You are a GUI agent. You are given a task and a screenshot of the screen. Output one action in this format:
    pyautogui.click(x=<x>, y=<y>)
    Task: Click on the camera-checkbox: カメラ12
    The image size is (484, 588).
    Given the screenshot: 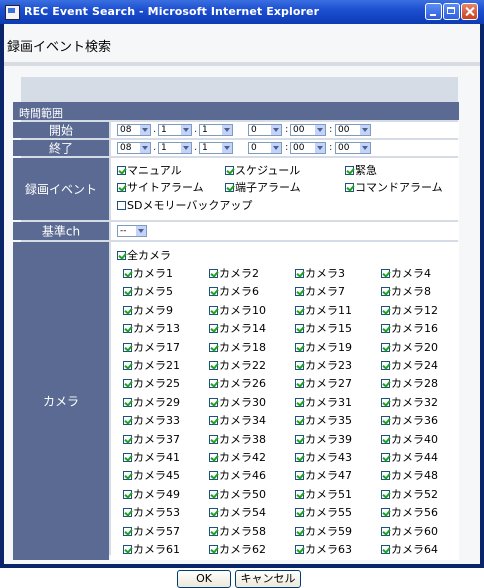 What is the action you would take?
    pyautogui.click(x=409, y=310)
    